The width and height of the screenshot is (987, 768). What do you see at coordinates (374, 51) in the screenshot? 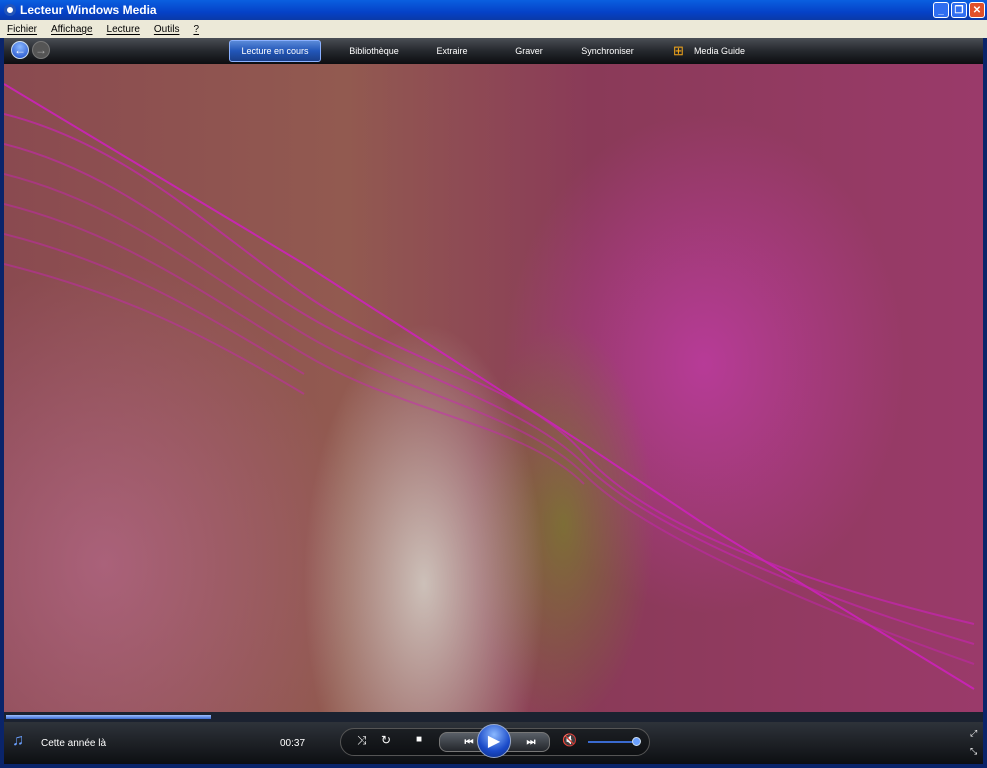
I see `tab-bibliotheque: Bibliothèque` at bounding box center [374, 51].